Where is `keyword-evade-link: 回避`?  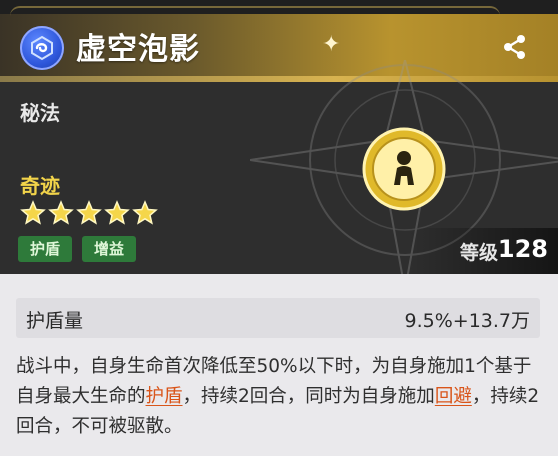 keyword-evade-link: 回避 is located at coordinates (453, 396).